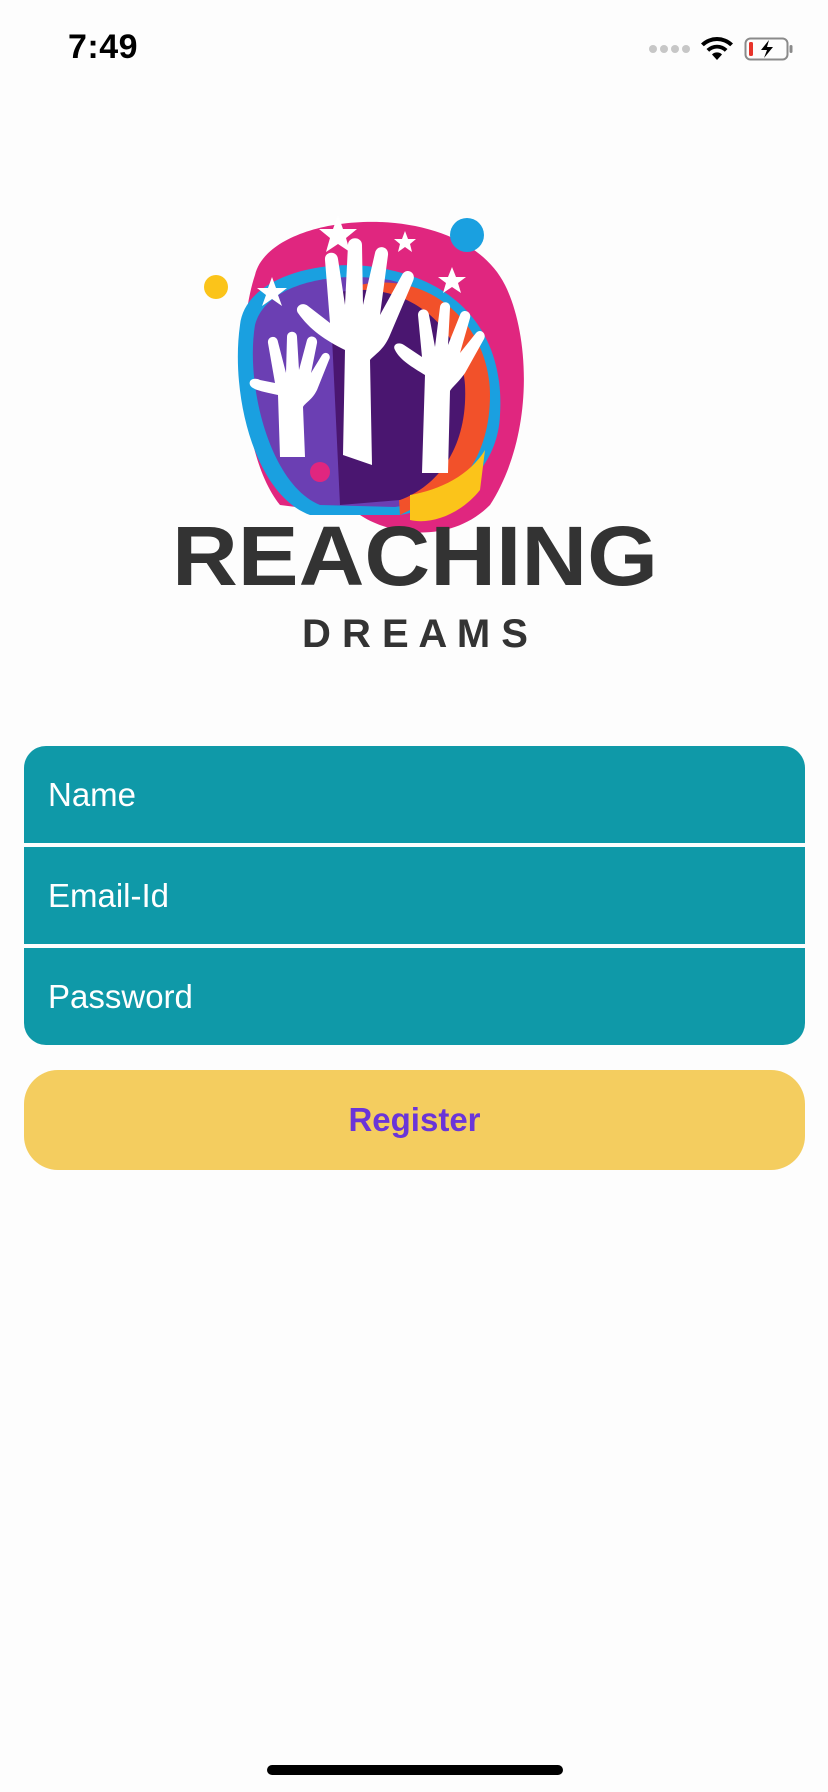 The width and height of the screenshot is (828, 1792). I want to click on email-field: Email-Id, so click(414, 895).